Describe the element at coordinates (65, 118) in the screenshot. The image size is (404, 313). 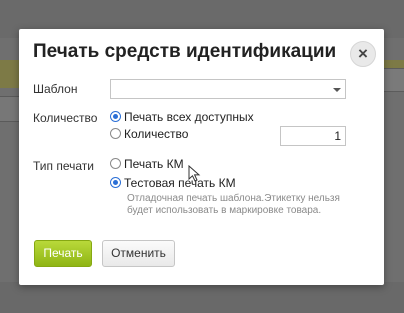
I see `quantity-label: Количество` at that location.